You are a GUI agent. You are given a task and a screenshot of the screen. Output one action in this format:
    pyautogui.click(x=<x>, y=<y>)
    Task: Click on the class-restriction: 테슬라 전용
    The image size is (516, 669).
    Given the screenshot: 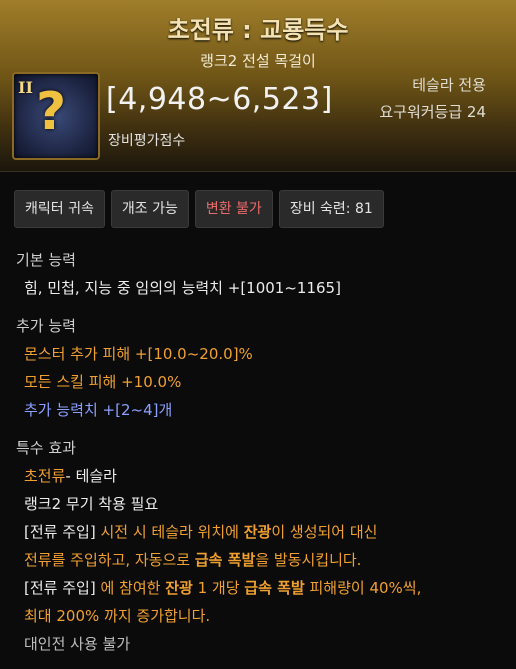 What is the action you would take?
    pyautogui.click(x=449, y=85)
    